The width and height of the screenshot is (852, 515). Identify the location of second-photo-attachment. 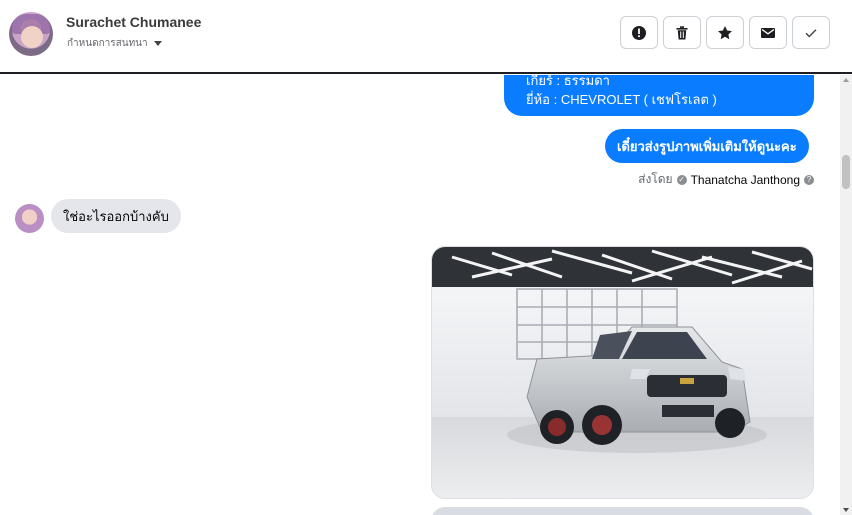
(622, 511).